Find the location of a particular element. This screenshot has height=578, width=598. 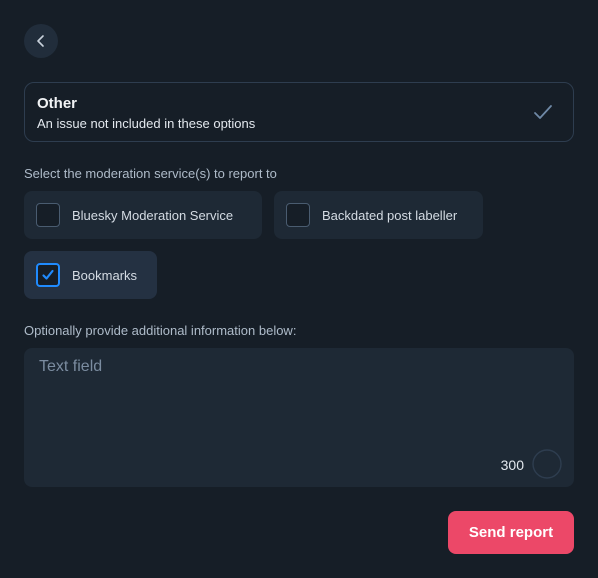

service-label: Bookmarks is located at coordinates (105, 275).